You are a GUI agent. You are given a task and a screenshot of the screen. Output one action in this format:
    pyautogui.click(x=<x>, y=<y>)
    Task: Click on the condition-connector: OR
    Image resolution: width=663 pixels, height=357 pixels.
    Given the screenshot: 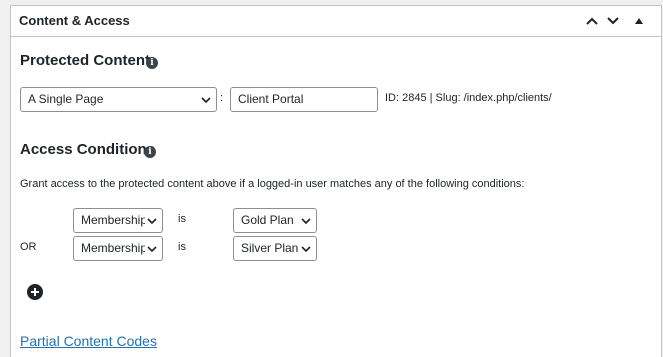 What is the action you would take?
    pyautogui.click(x=28, y=247)
    